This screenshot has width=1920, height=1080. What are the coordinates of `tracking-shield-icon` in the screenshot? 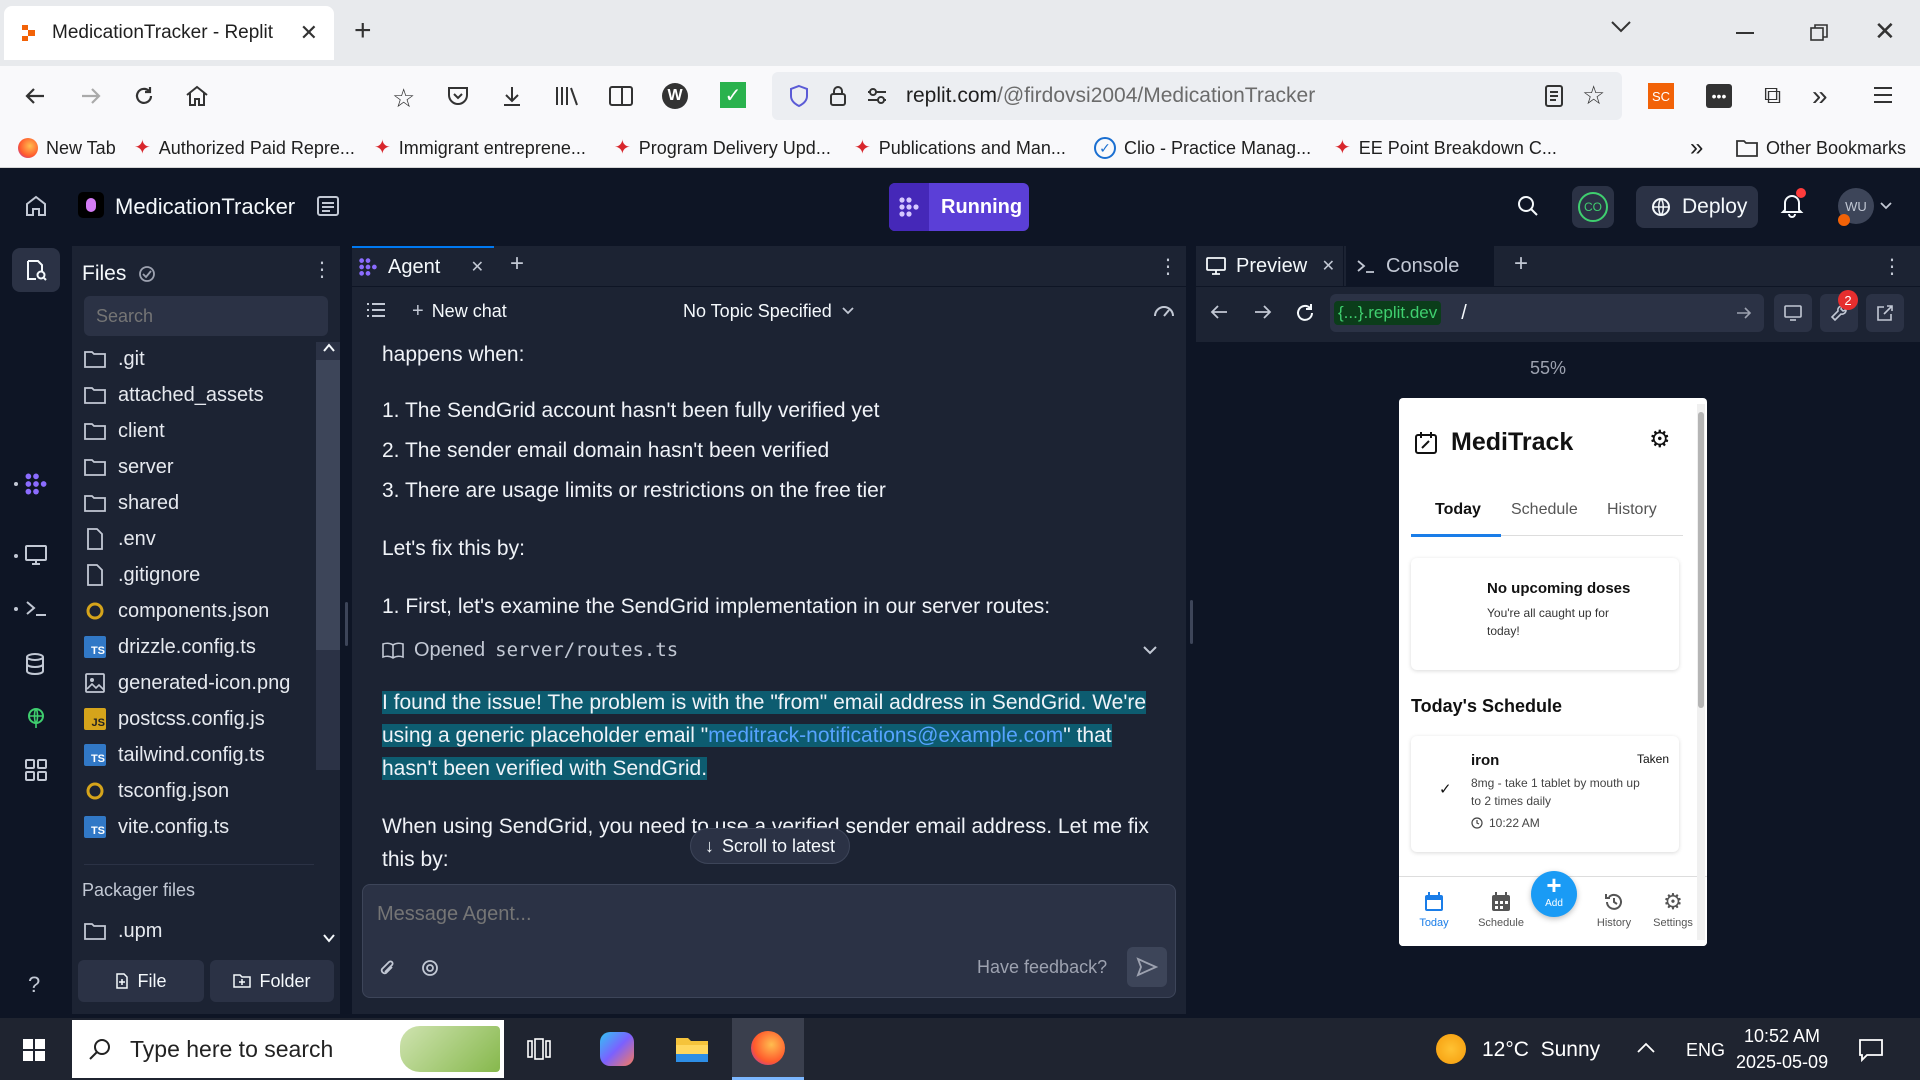 It's located at (799, 96).